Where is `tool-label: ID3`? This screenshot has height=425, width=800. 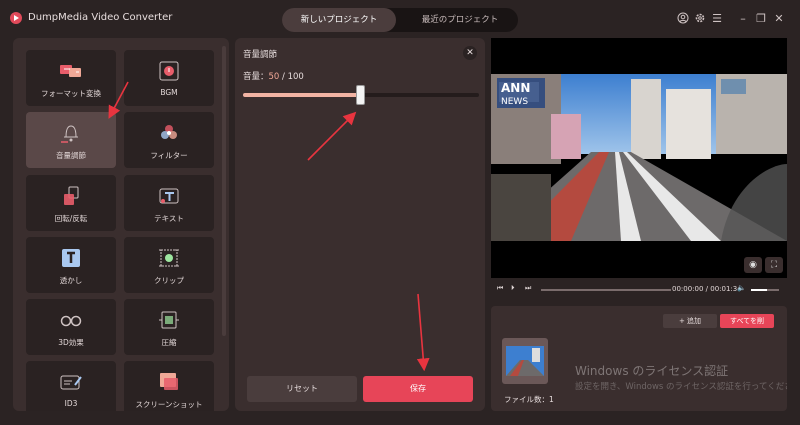
tool-label: ID3 is located at coordinates (71, 403).